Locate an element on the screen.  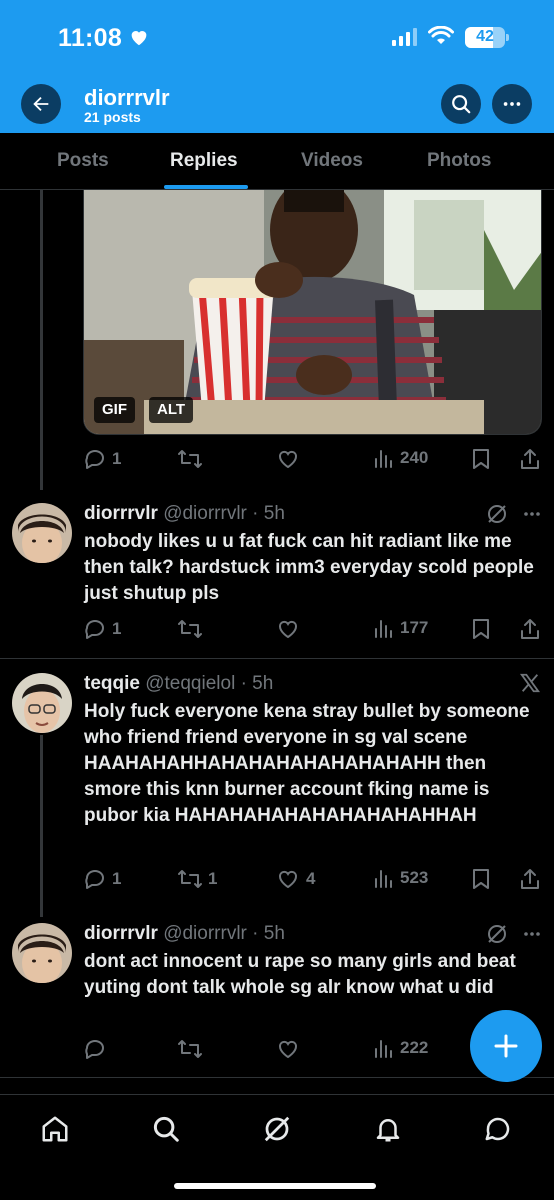
post-meta: teqqie @teqqielol · 5h is located at coordinates (178, 684).